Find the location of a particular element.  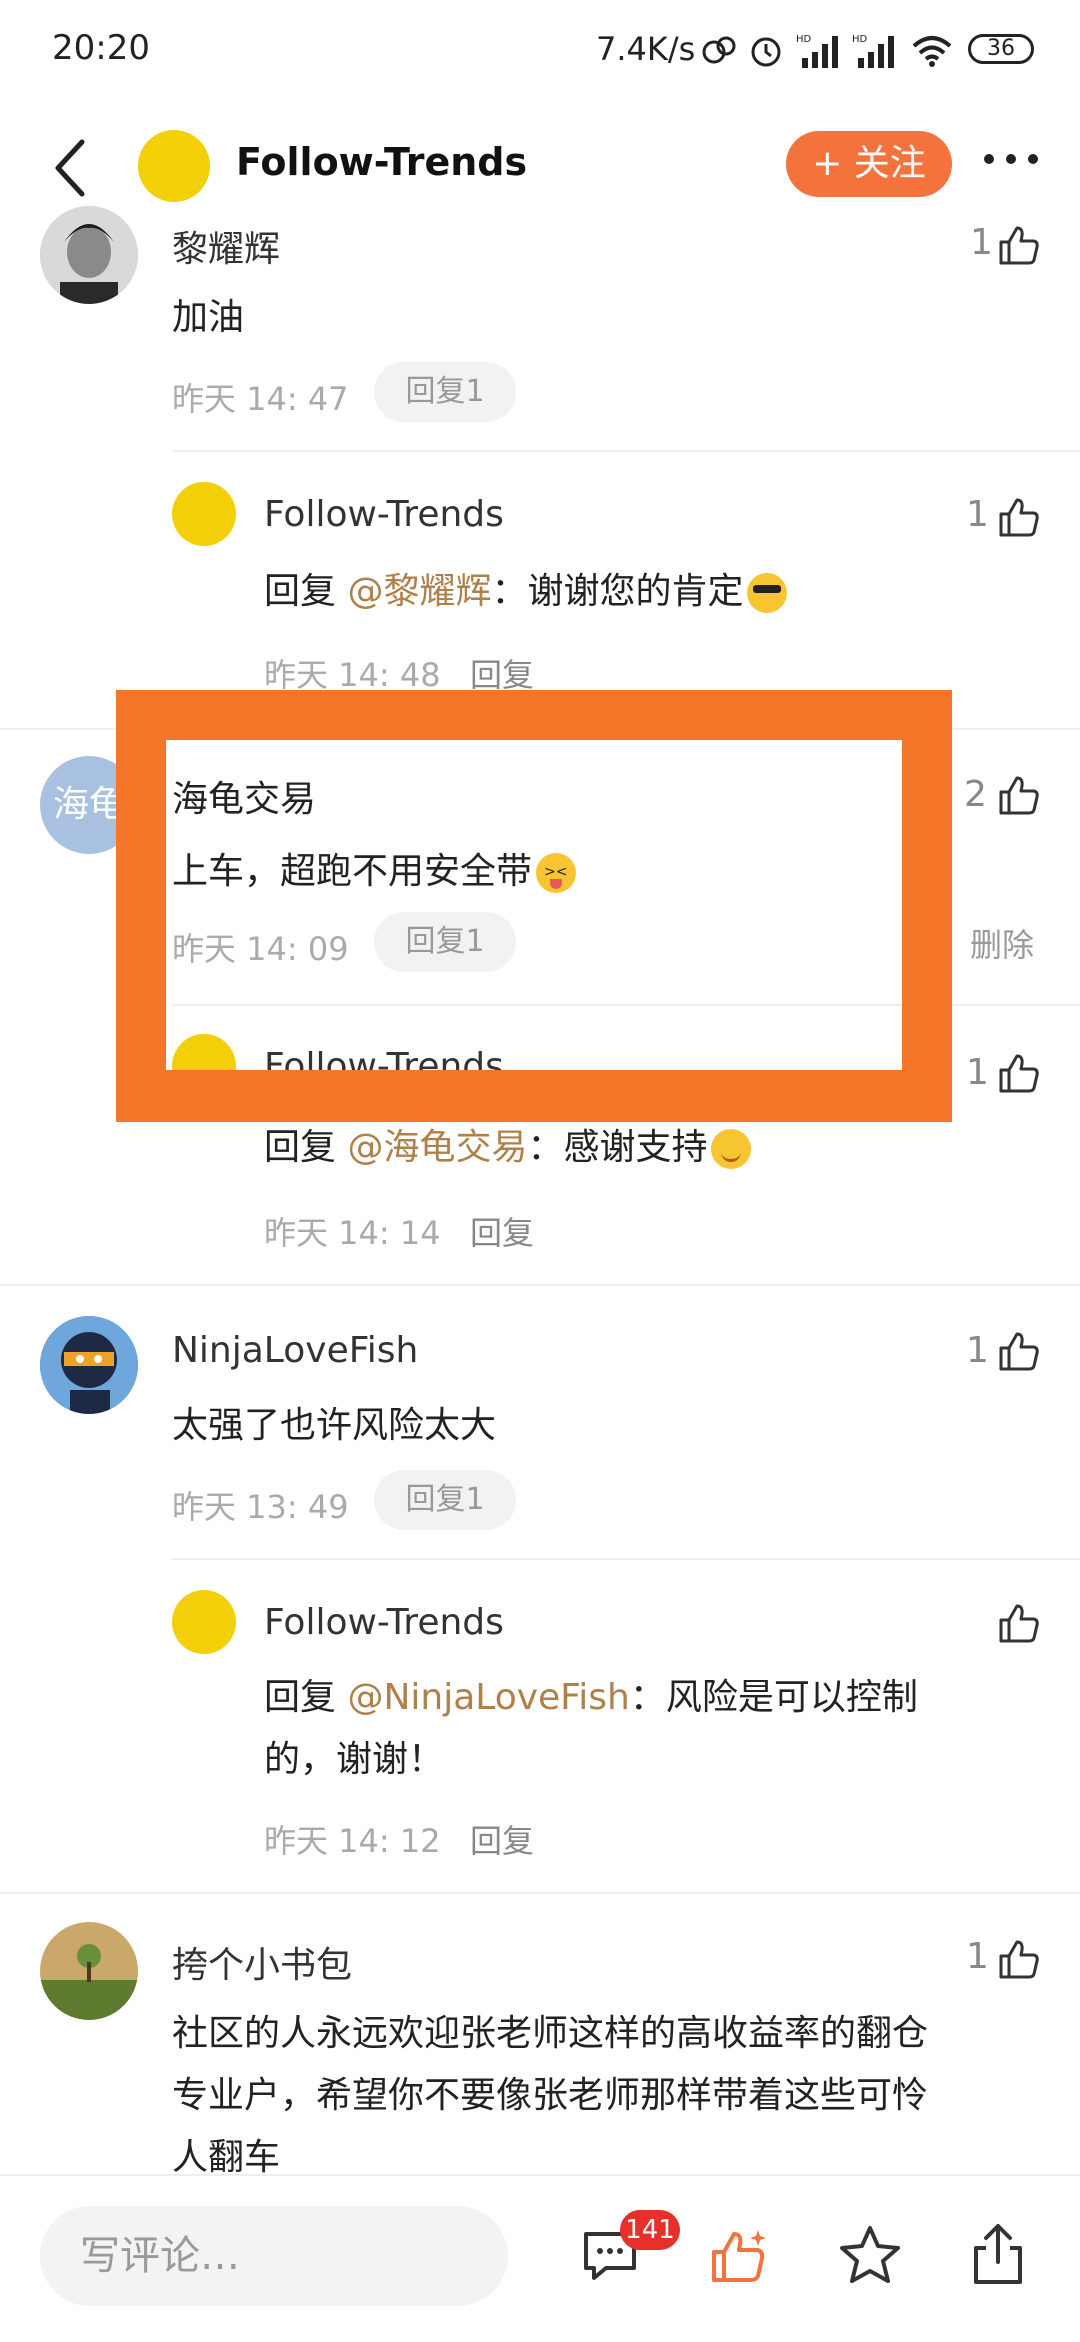

ninja-avatar-icon is located at coordinates (89, 1365).